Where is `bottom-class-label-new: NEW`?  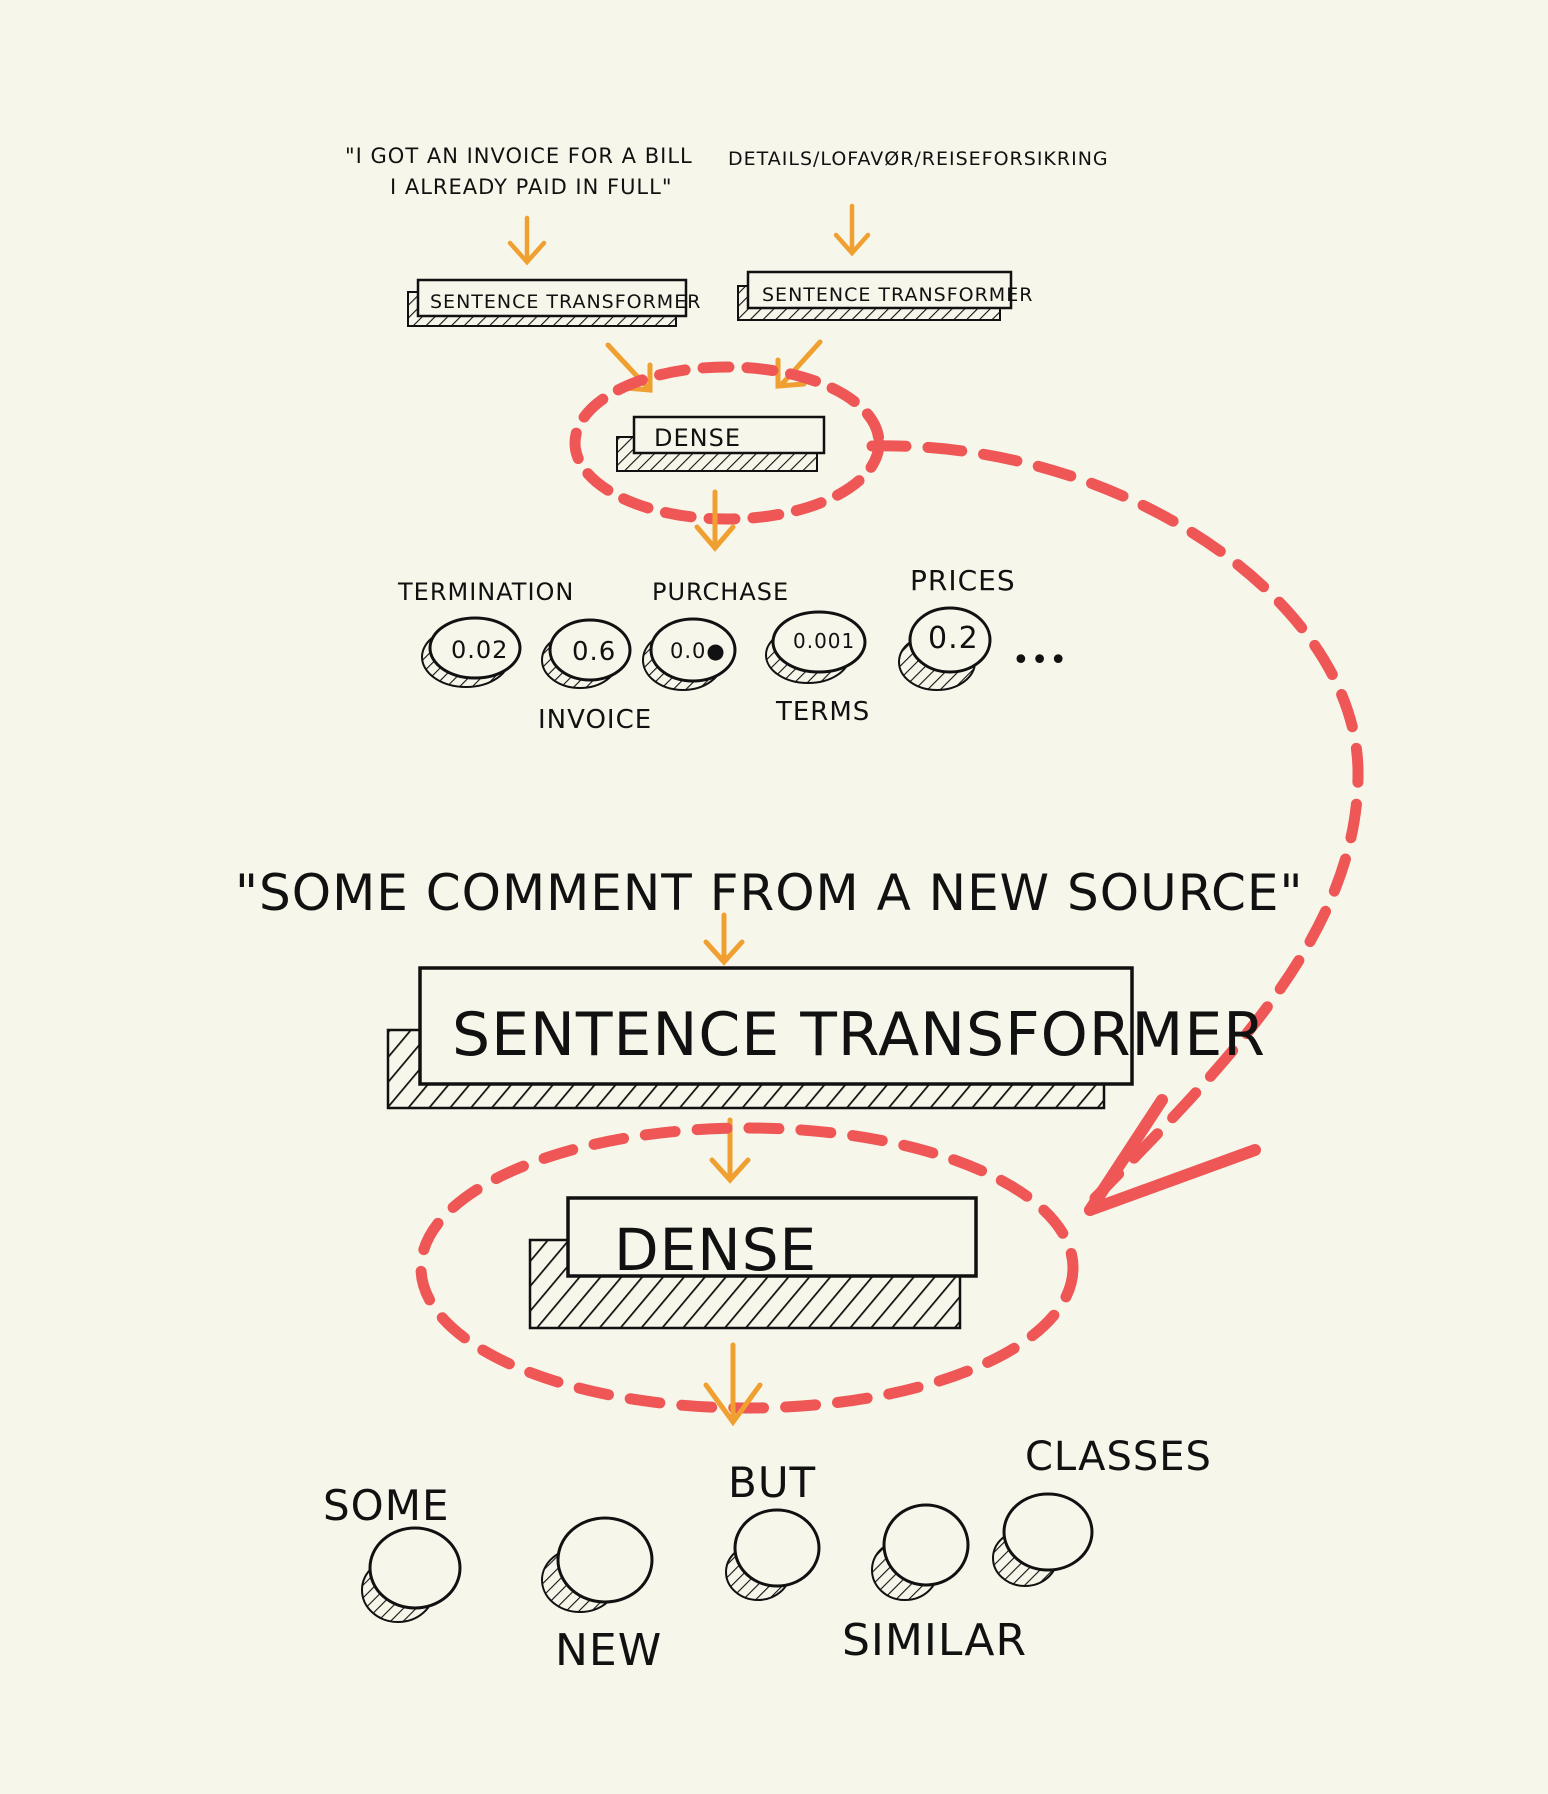
bottom-class-label-new: NEW is located at coordinates (608, 1650).